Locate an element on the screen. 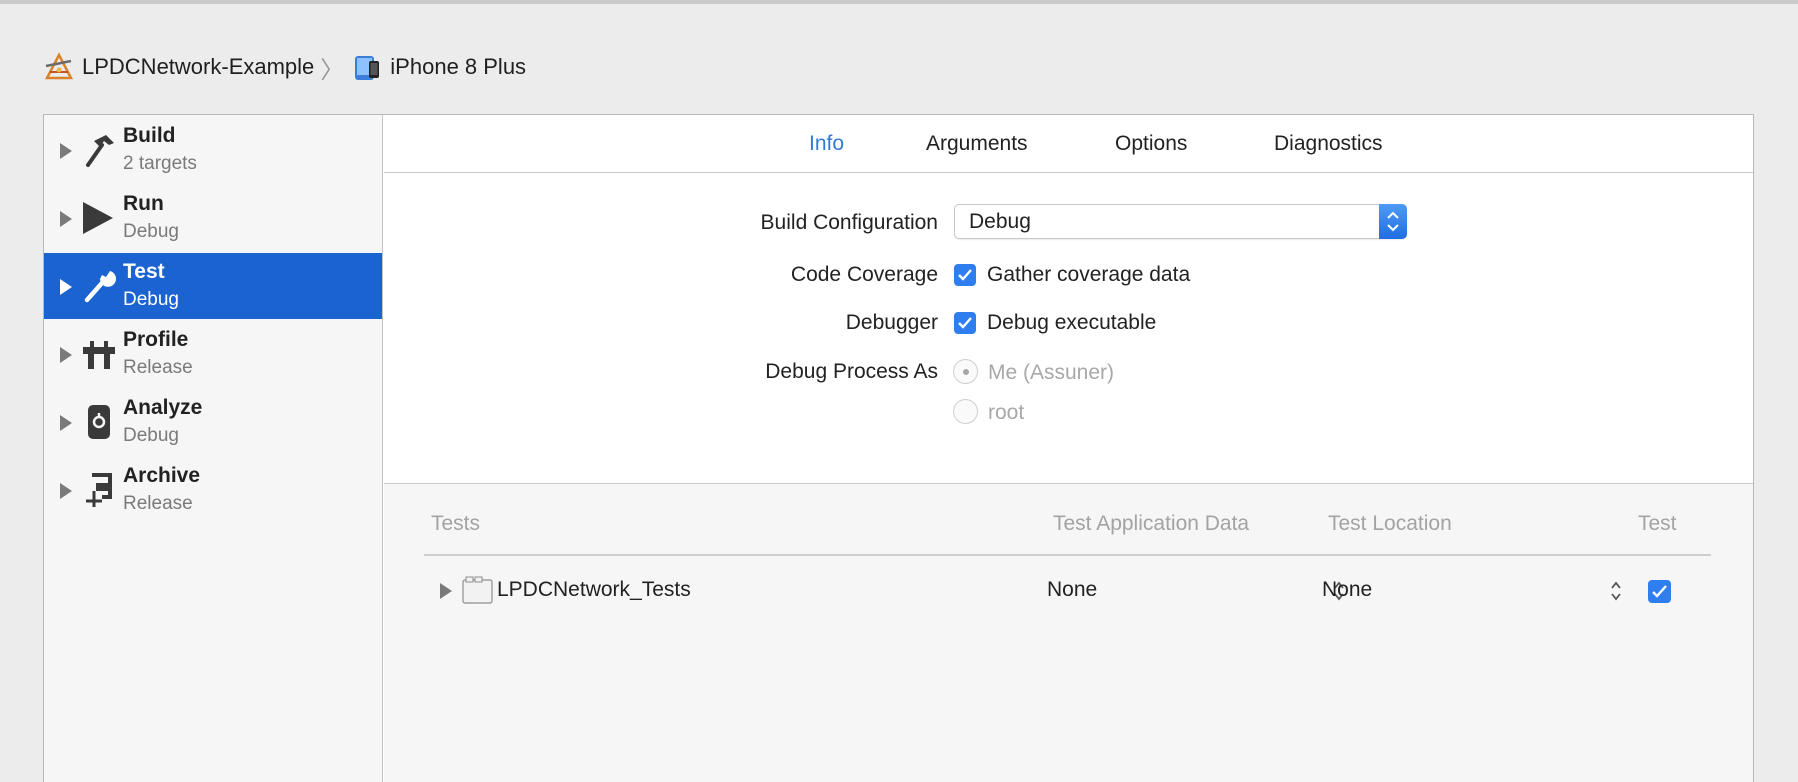 The width and height of the screenshot is (1798, 782). code-coverage-label: Code Coverage is located at coordinates (864, 274).